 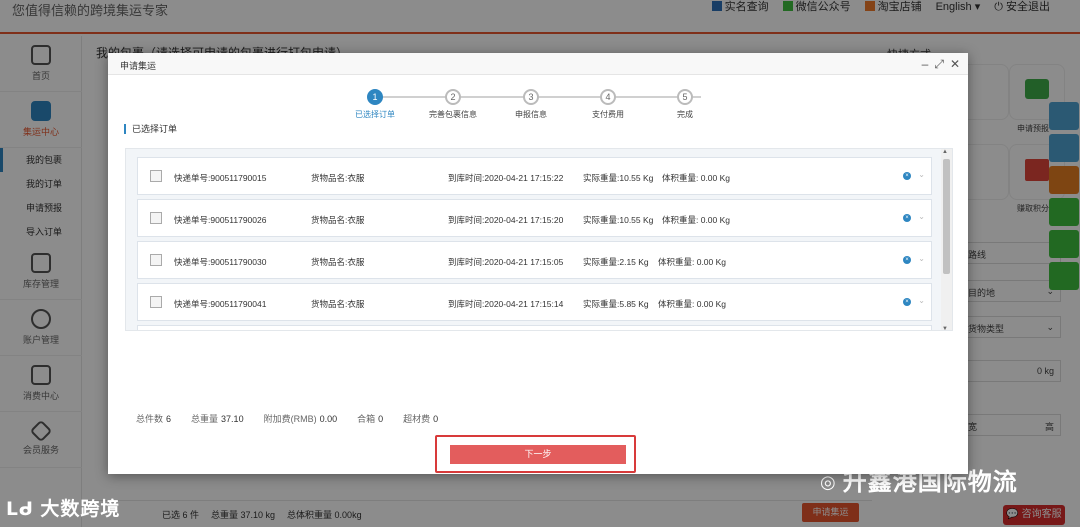 What do you see at coordinates (154, 419) in the screenshot?
I see `summary-total-count: 总件数 6` at bounding box center [154, 419].